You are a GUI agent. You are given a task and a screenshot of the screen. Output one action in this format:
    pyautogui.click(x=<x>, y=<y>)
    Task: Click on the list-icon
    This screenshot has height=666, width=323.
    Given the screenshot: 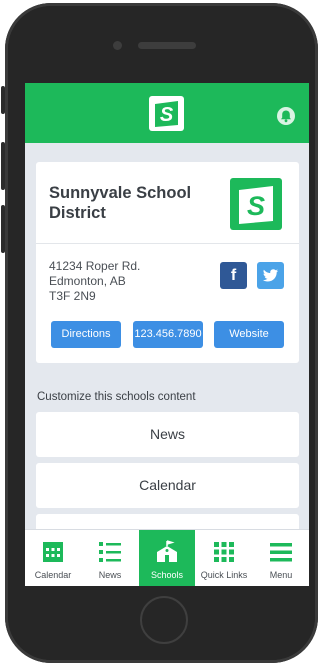 What is the action you would take?
    pyautogui.click(x=110, y=552)
    